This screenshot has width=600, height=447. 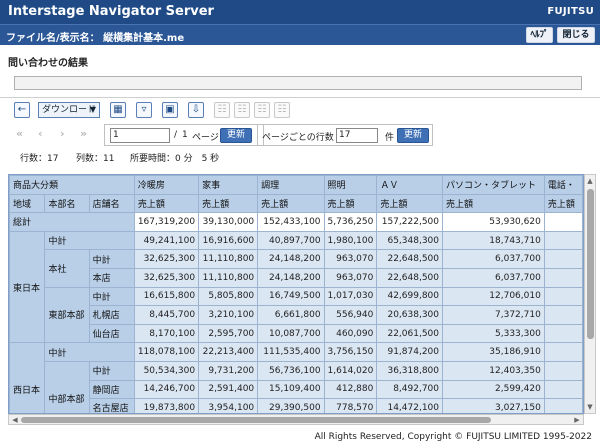 What do you see at coordinates (69, 110) in the screenshot?
I see `download-dropdown: ダウンロード ▼` at bounding box center [69, 110].